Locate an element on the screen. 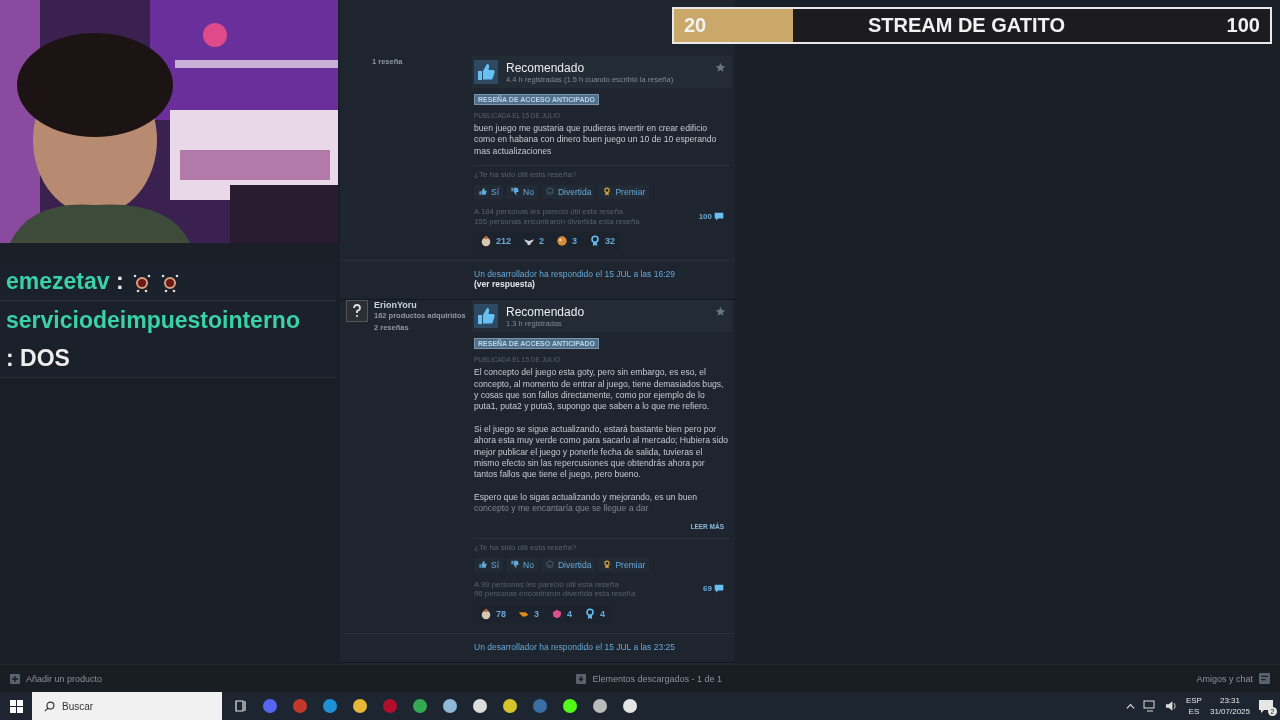 This screenshot has width=1280, height=720. start-icon is located at coordinates (16, 706).